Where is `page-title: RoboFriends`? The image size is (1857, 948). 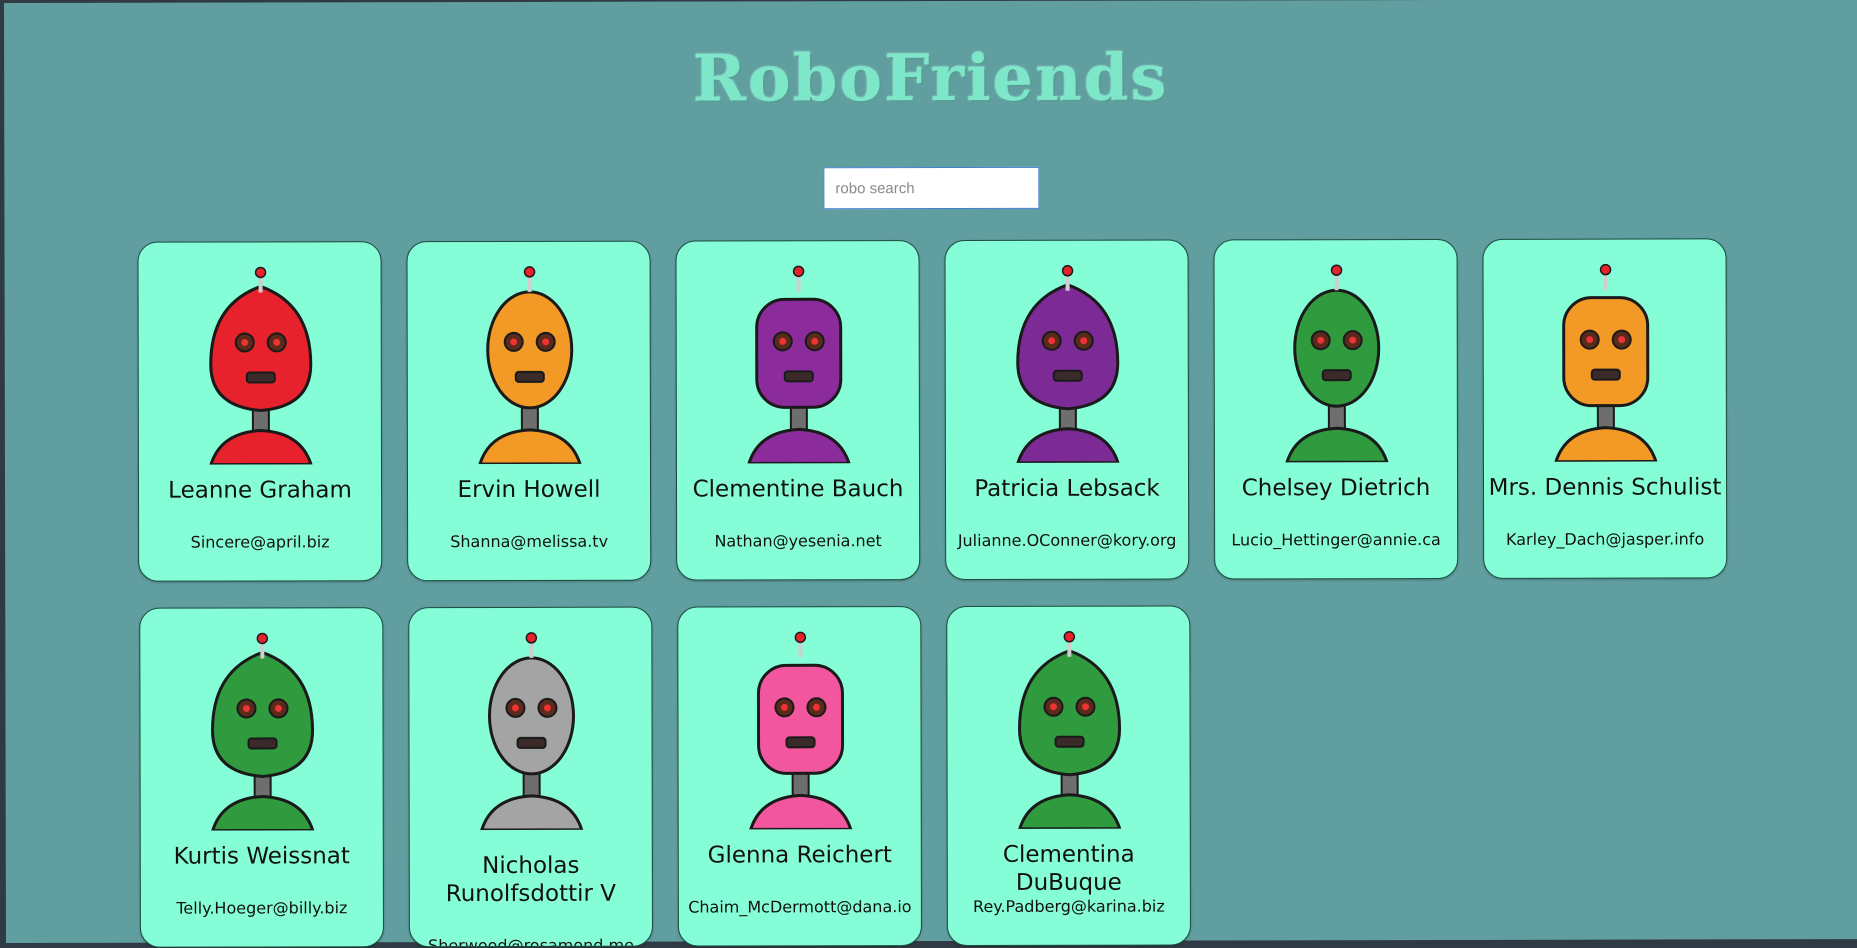 page-title: RoboFriends is located at coordinates (930, 78).